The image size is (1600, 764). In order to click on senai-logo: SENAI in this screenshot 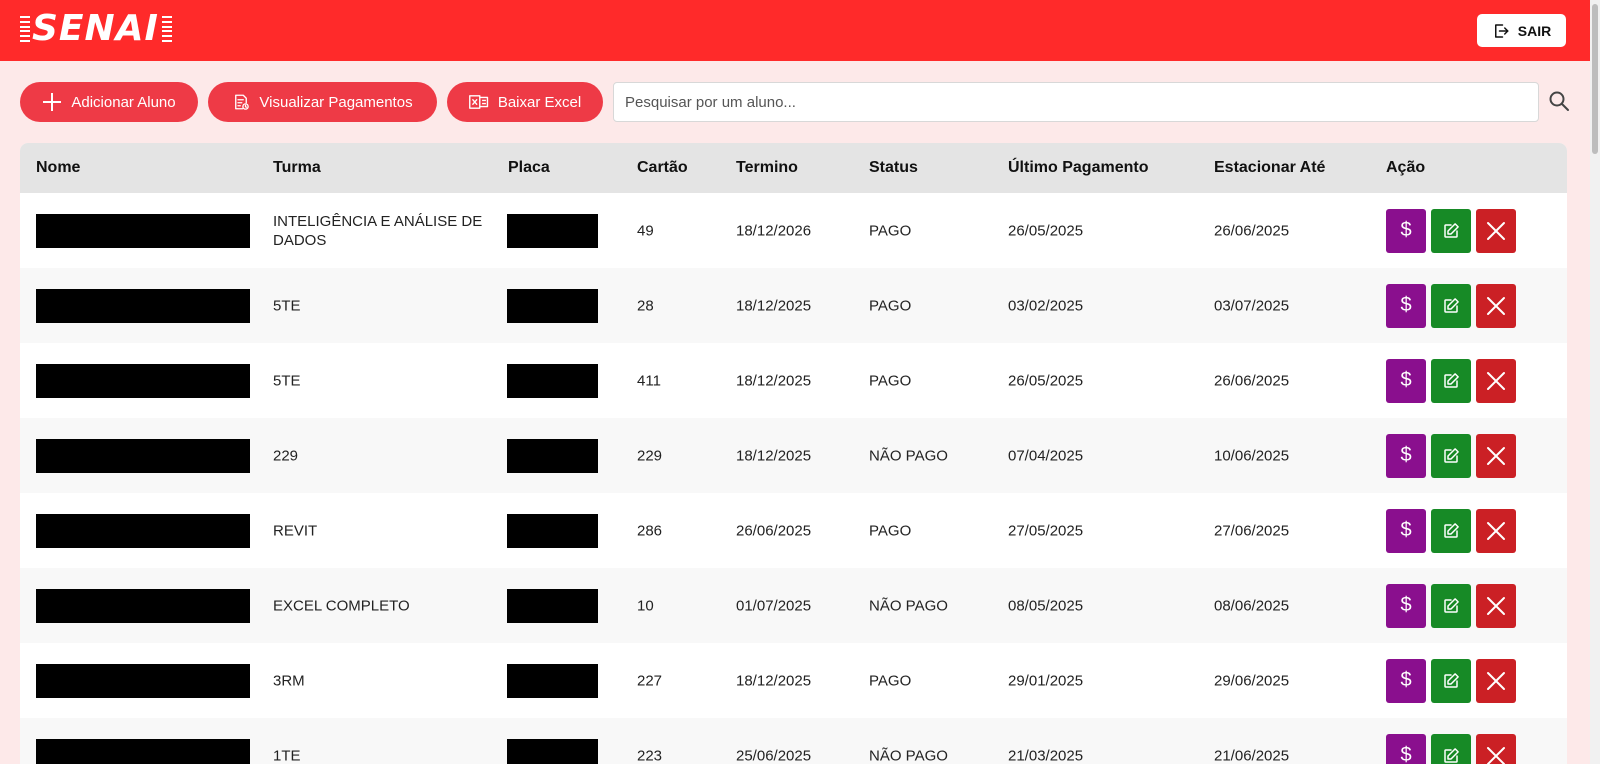, I will do `click(96, 29)`.